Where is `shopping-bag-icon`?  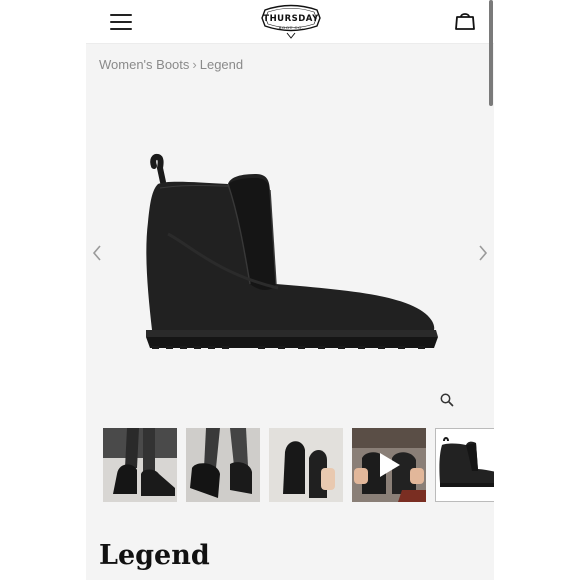
shopping-bag-icon is located at coordinates (465, 21).